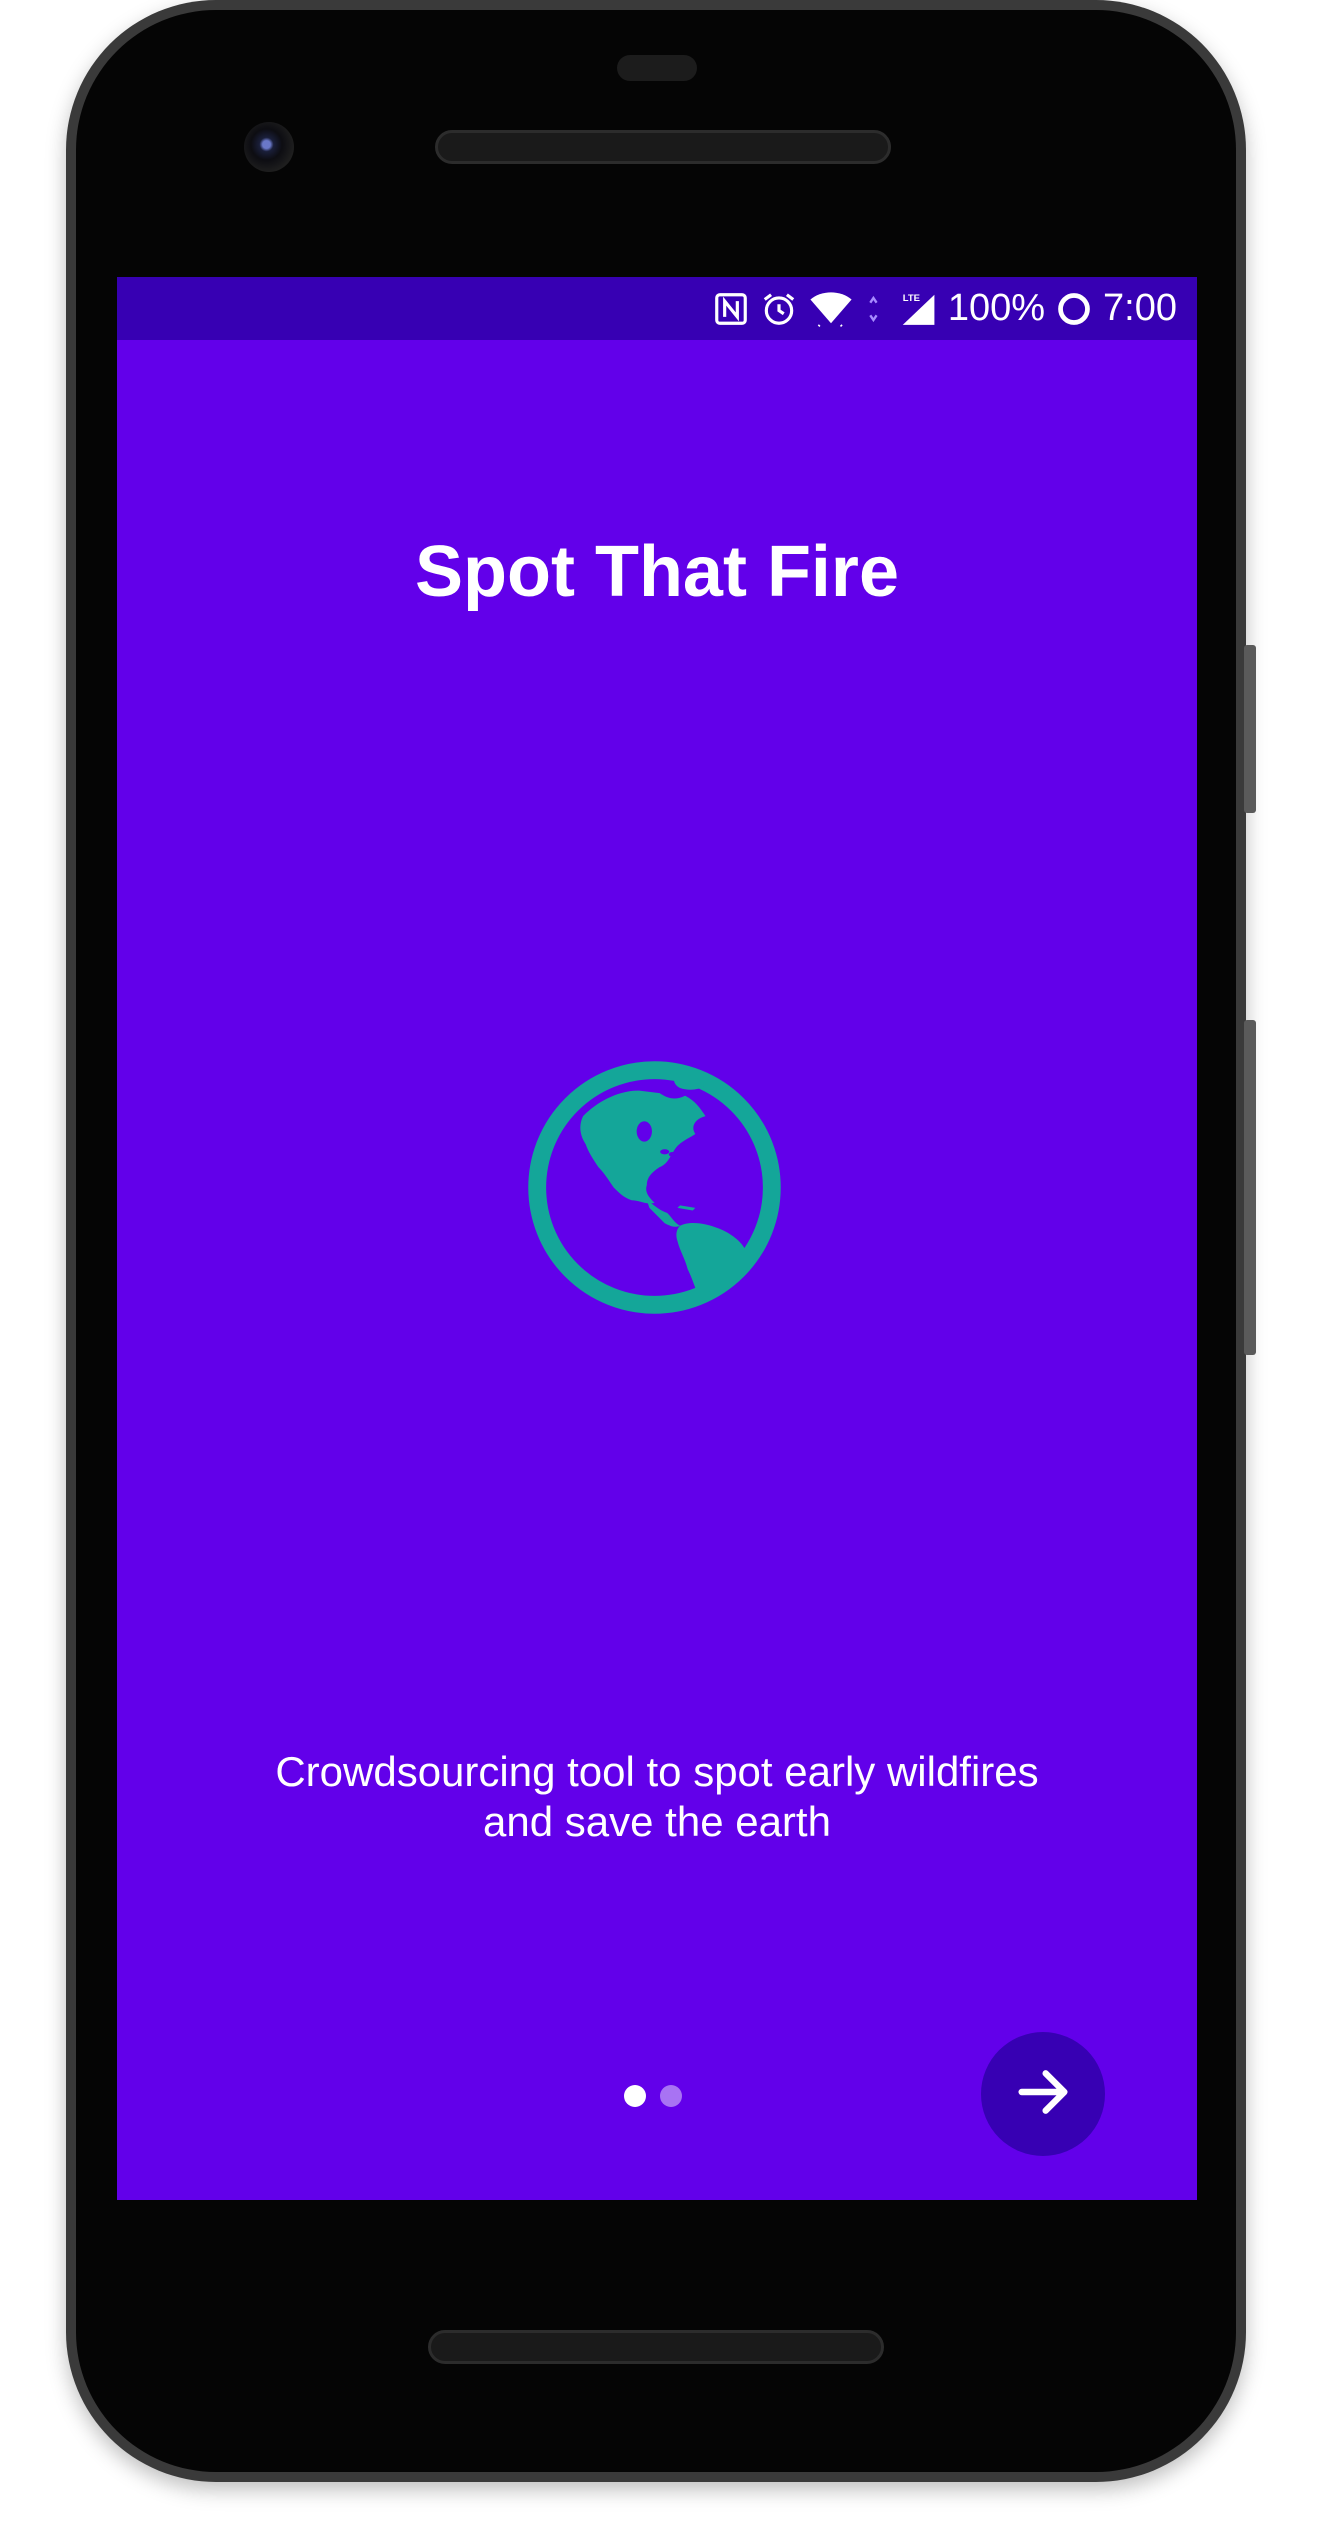  I want to click on status-icons: LTE 100% 7:00, so click(944, 308).